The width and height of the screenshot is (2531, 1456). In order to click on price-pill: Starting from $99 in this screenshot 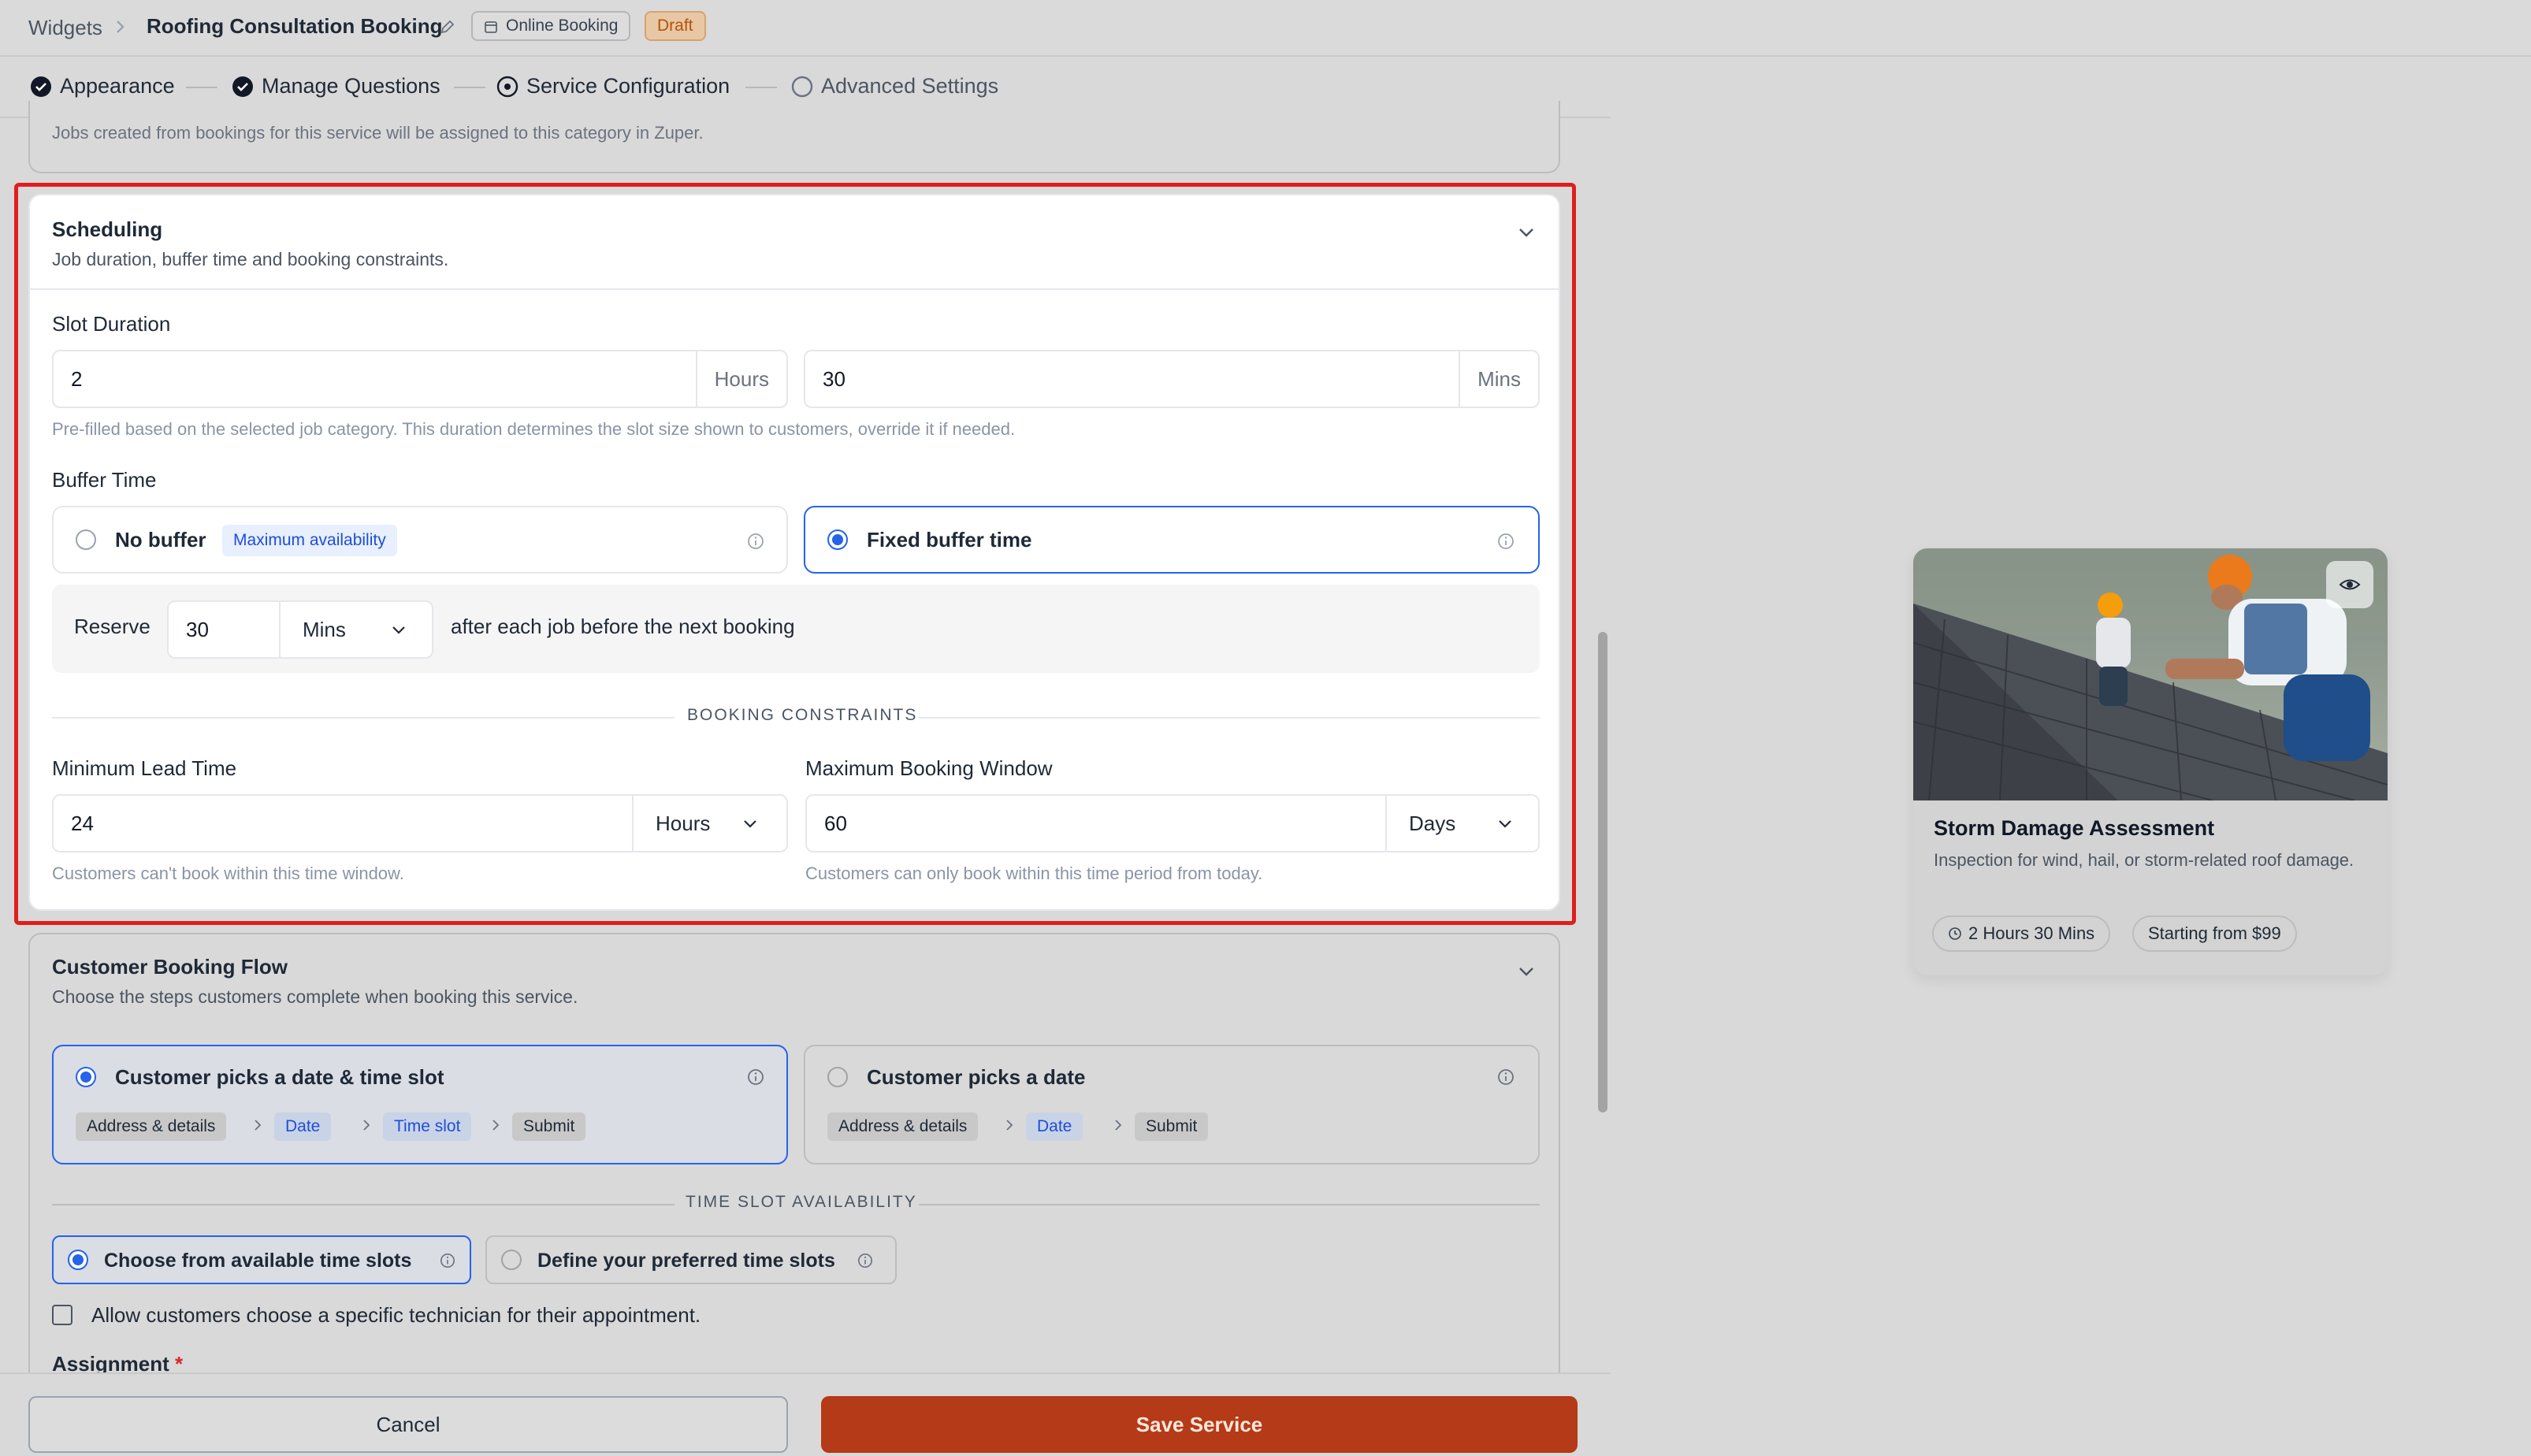, I will do `click(2214, 934)`.